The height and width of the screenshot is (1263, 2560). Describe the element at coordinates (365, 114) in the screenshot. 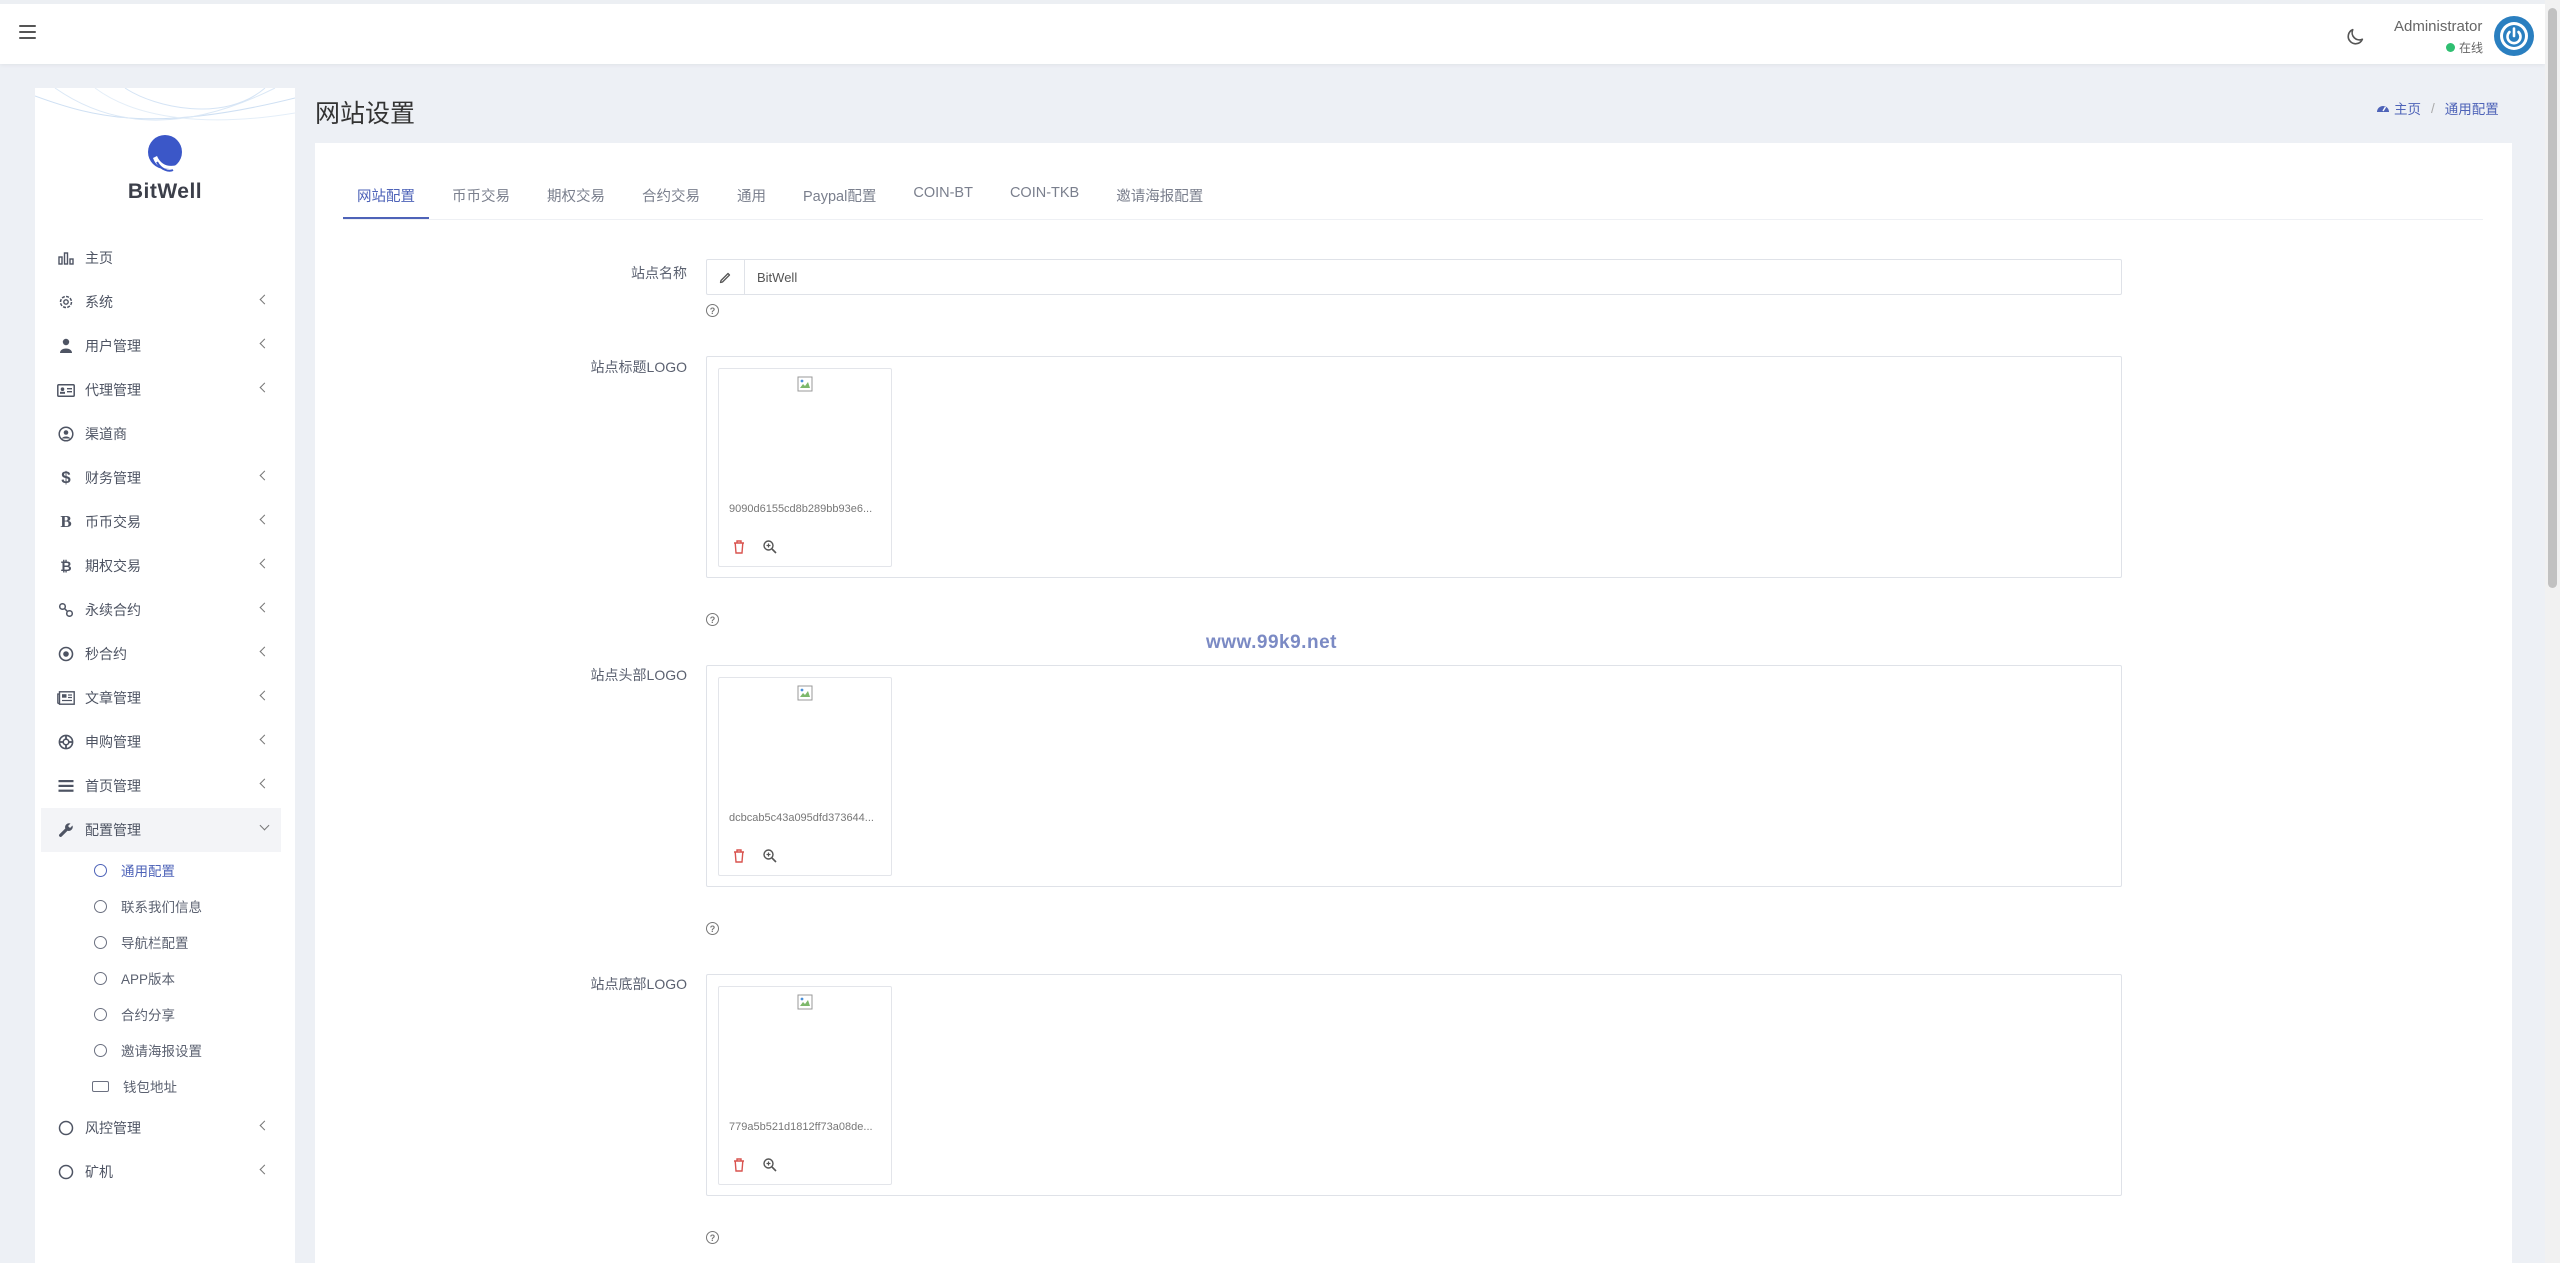

I see `page-title: 网站设置` at that location.